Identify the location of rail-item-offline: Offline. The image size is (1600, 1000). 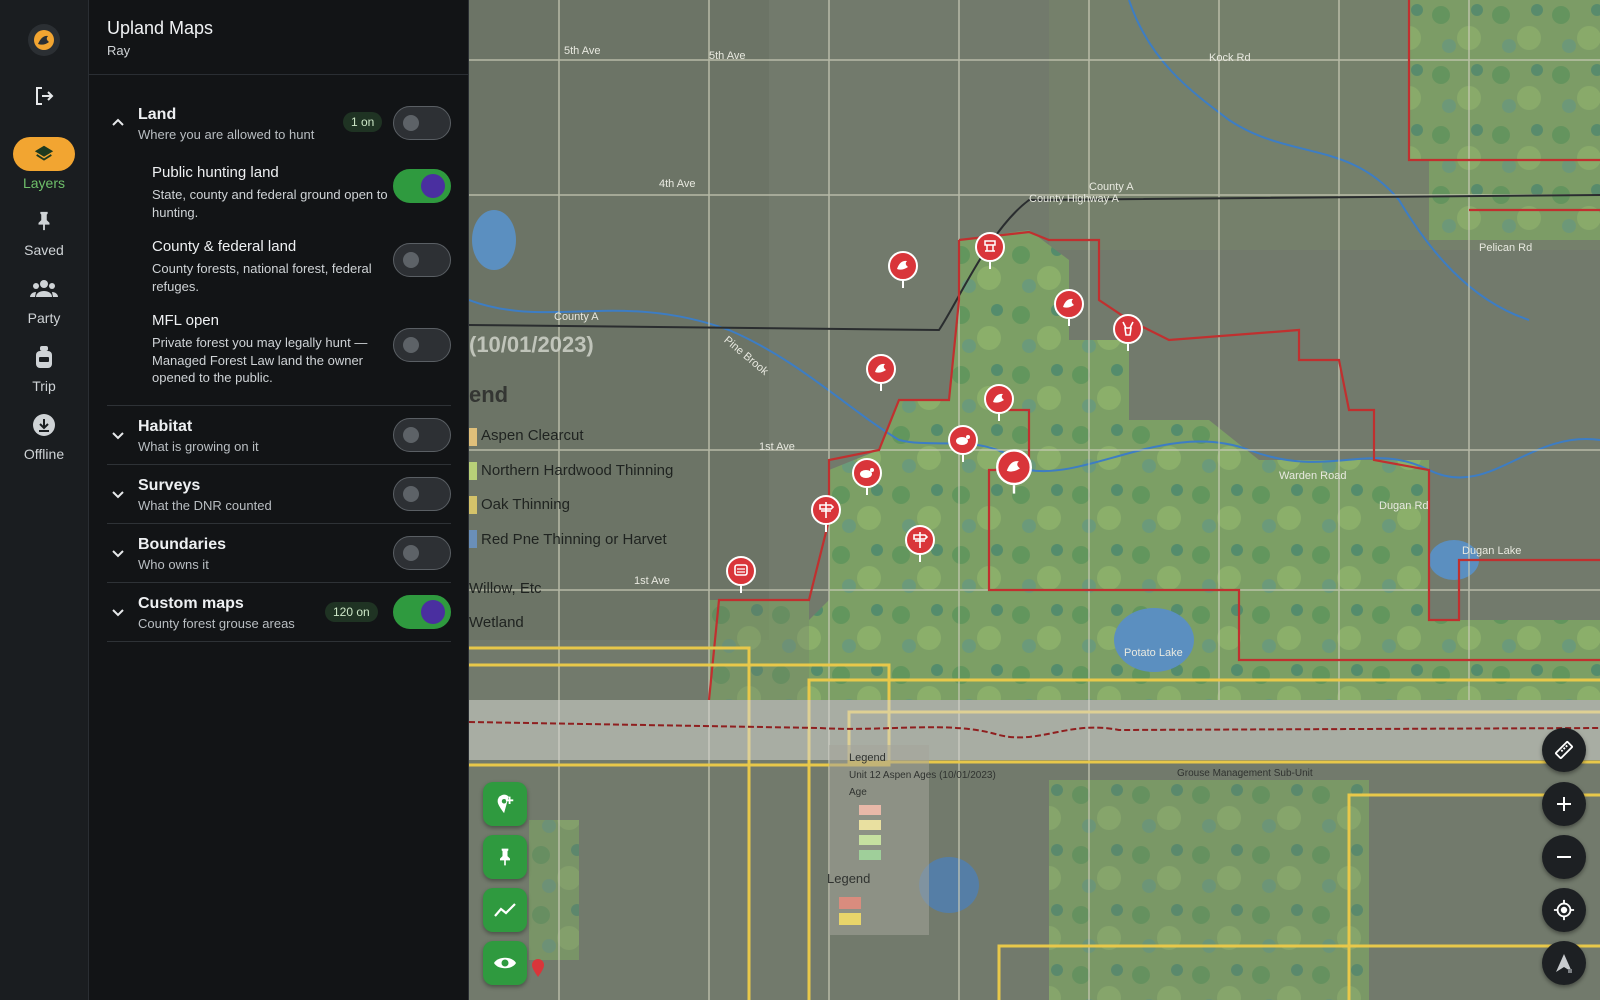
(44, 435).